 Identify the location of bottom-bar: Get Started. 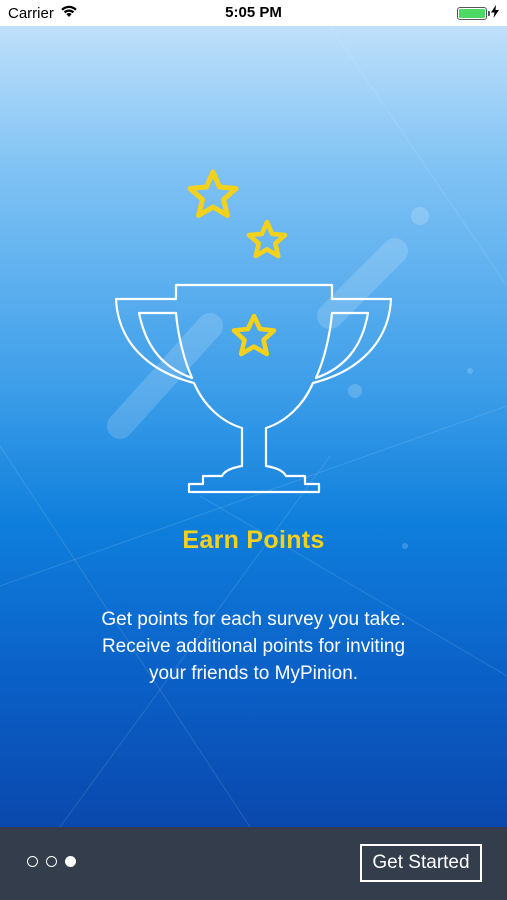
(253, 863).